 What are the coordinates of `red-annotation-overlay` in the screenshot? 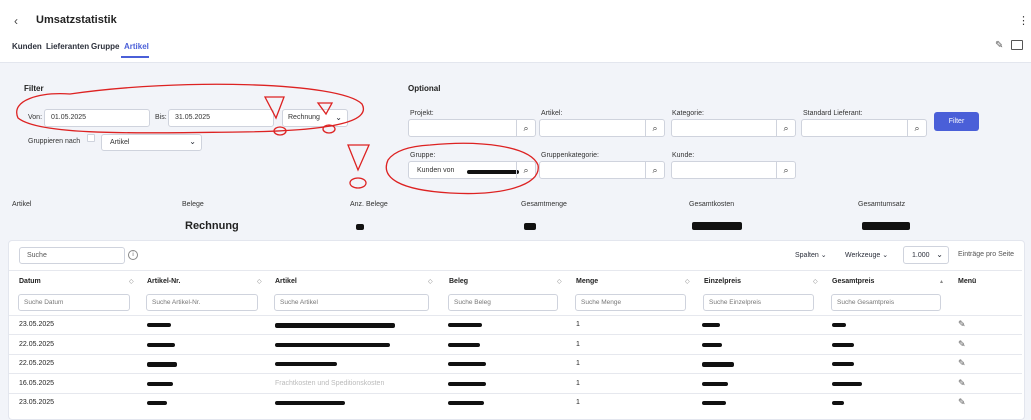 It's located at (277, 139).